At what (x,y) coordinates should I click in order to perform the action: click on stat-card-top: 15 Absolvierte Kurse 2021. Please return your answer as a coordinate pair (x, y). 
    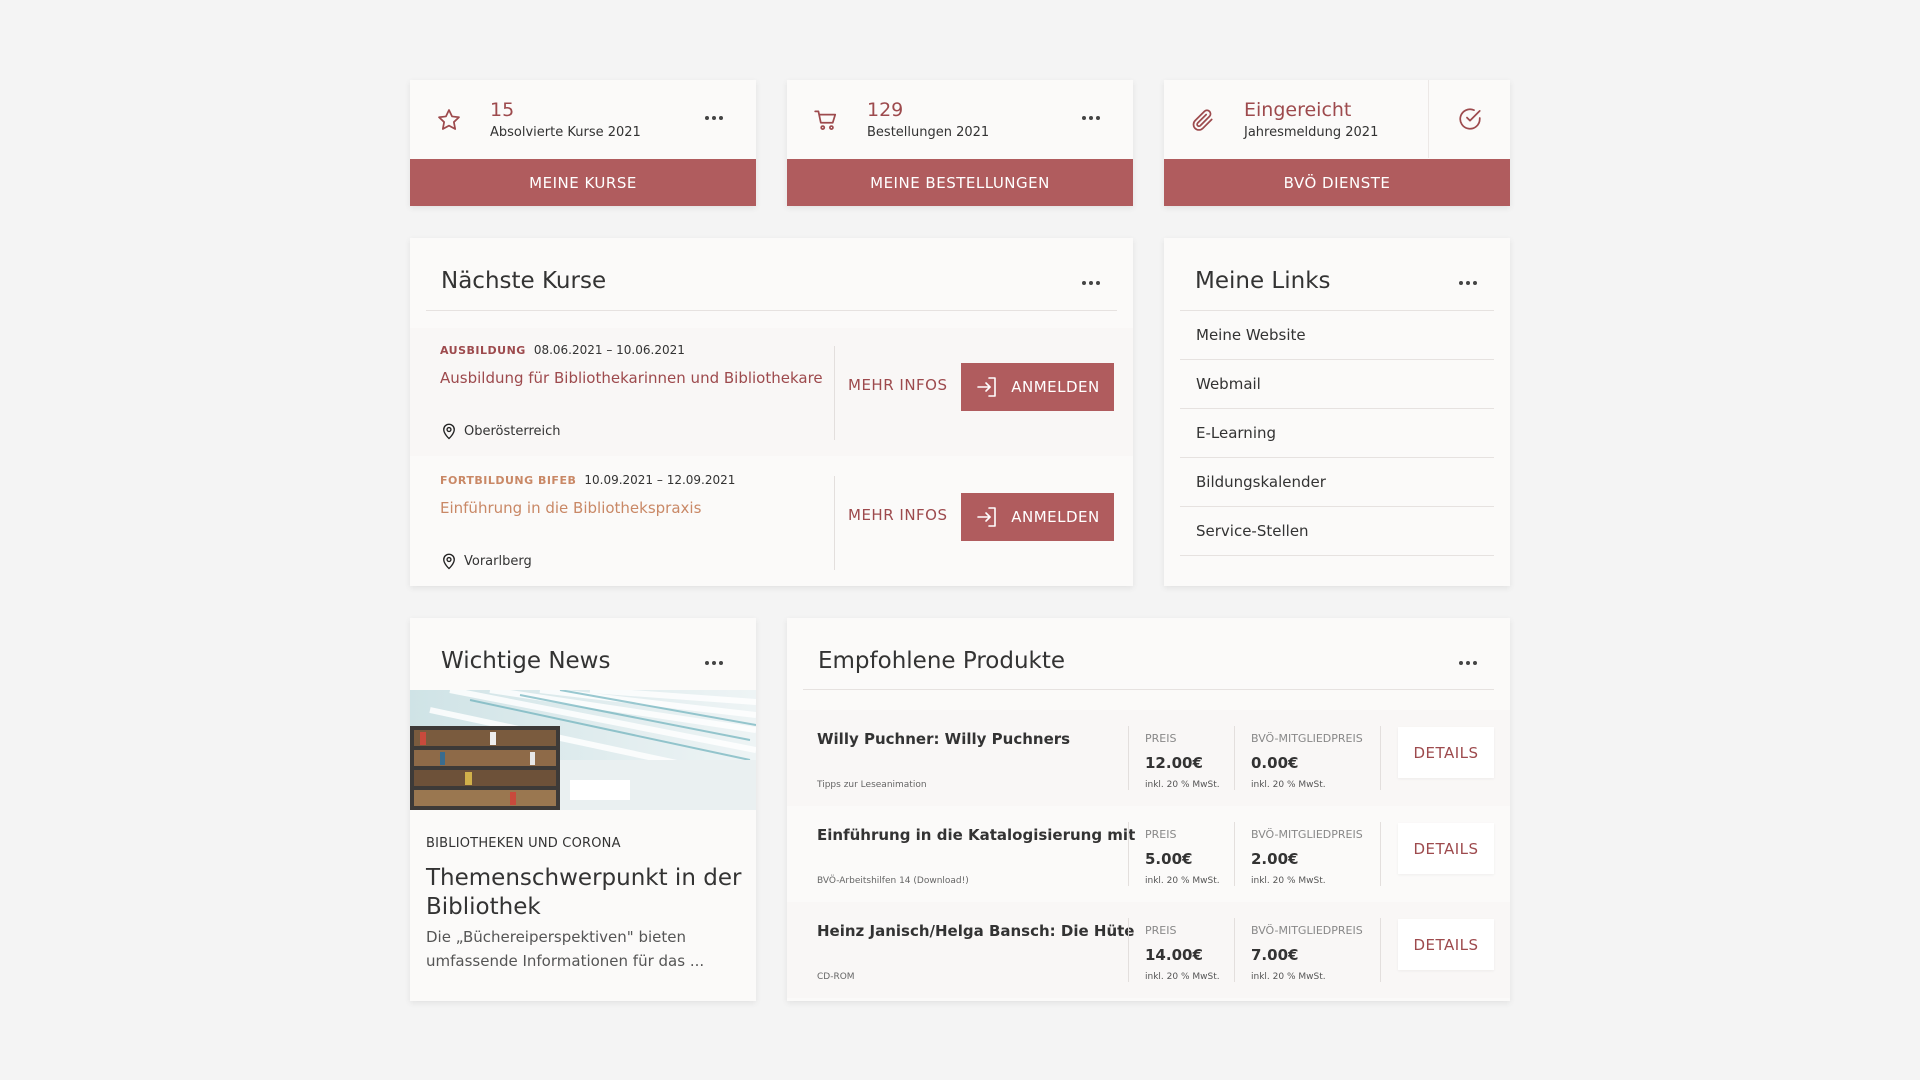
    Looking at the image, I should click on (583, 119).